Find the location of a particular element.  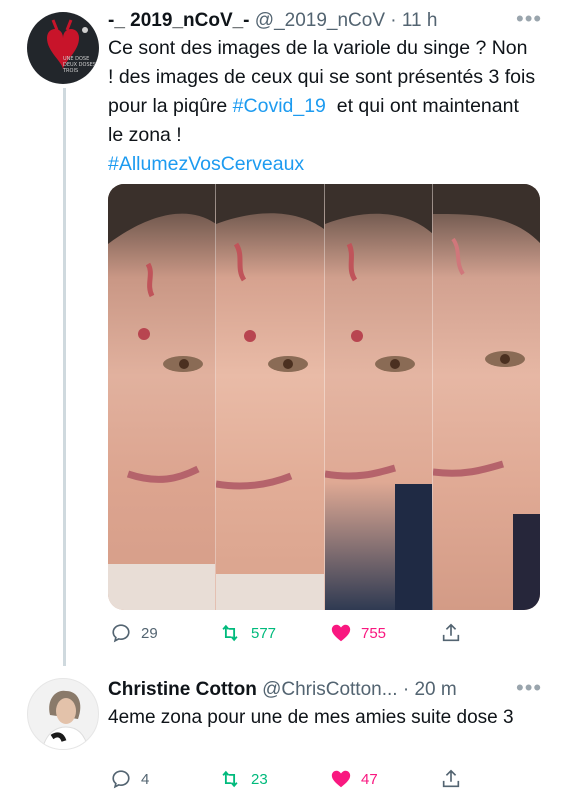

user-avatar: UNE DOSE DEUX DOSES TROIS is located at coordinates (63, 48).